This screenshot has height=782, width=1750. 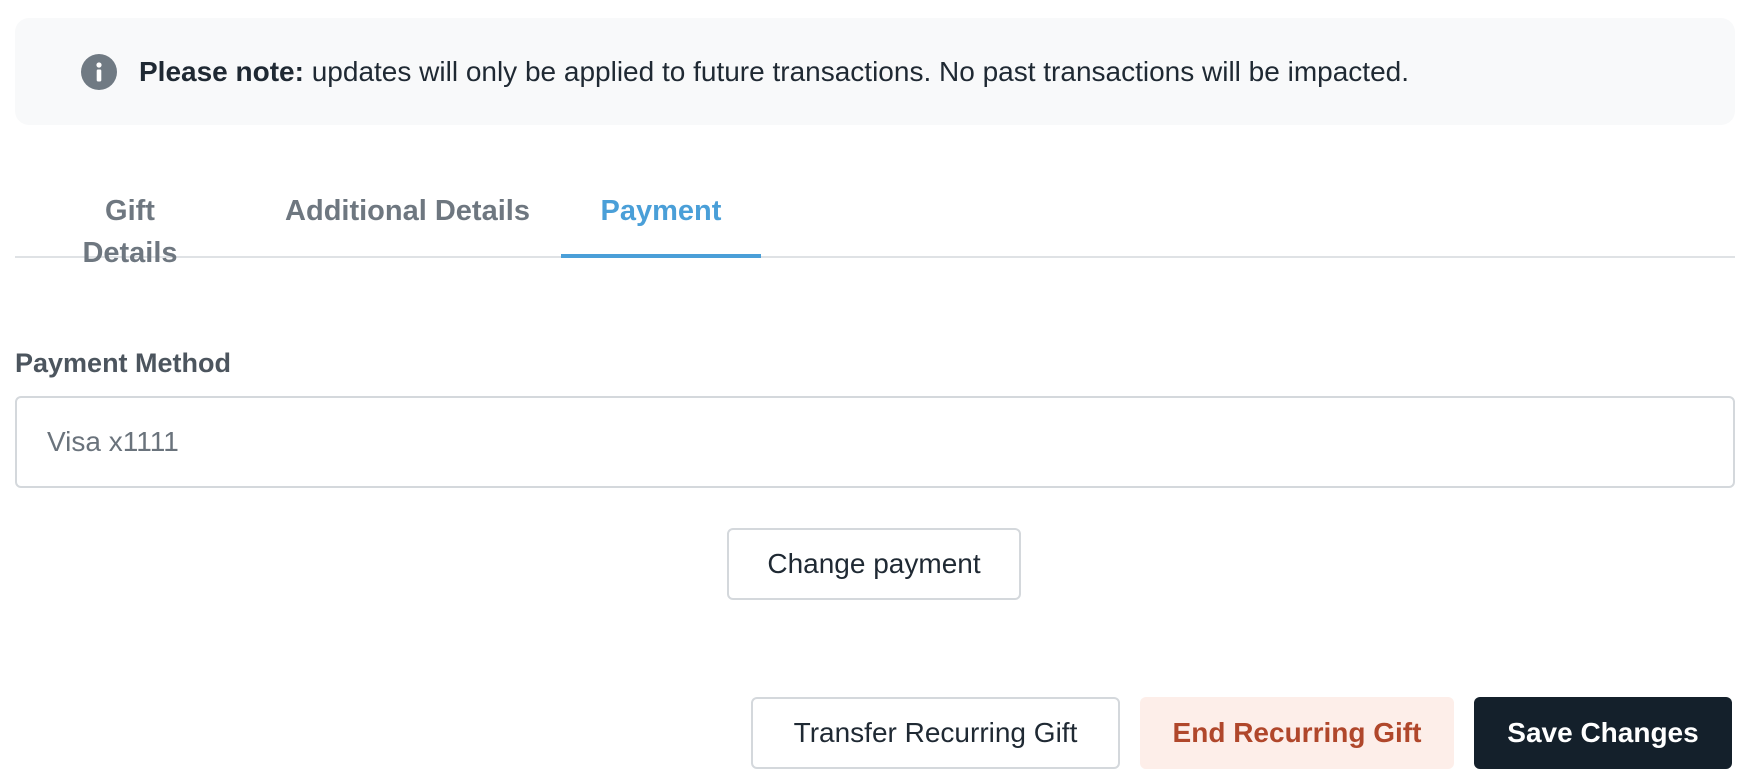 I want to click on payment-method-label: Payment Method, so click(x=123, y=363).